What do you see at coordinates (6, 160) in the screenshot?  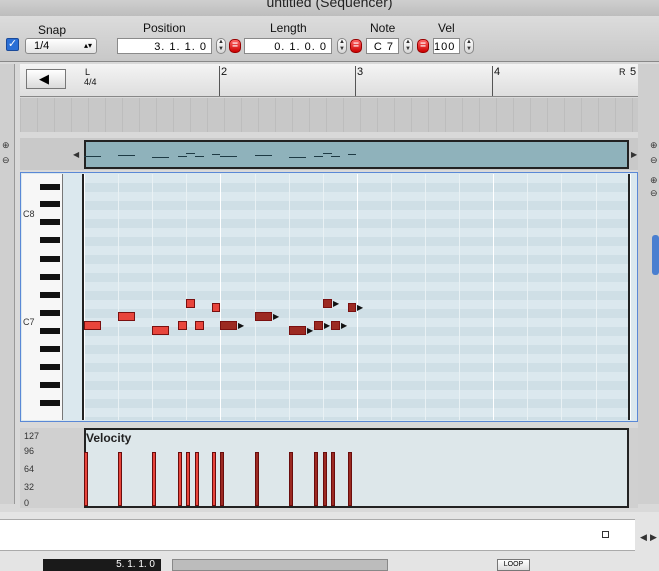 I see `zoom-out-icon: ⊖` at bounding box center [6, 160].